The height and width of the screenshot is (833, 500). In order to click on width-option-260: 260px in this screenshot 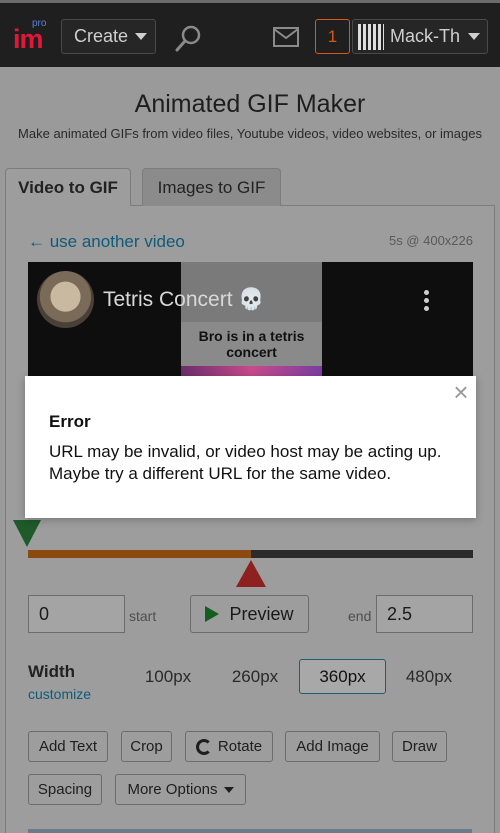, I will do `click(255, 676)`.